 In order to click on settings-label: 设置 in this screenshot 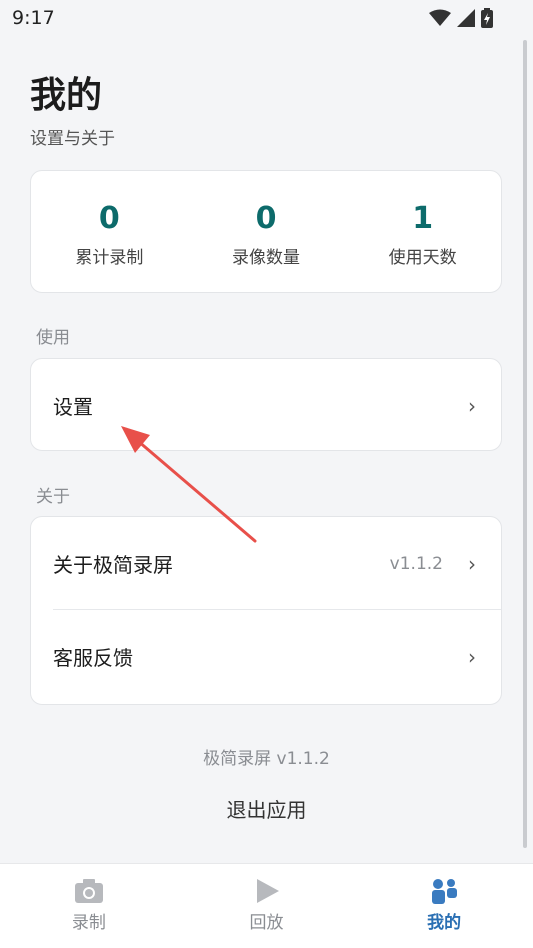, I will do `click(73, 407)`.